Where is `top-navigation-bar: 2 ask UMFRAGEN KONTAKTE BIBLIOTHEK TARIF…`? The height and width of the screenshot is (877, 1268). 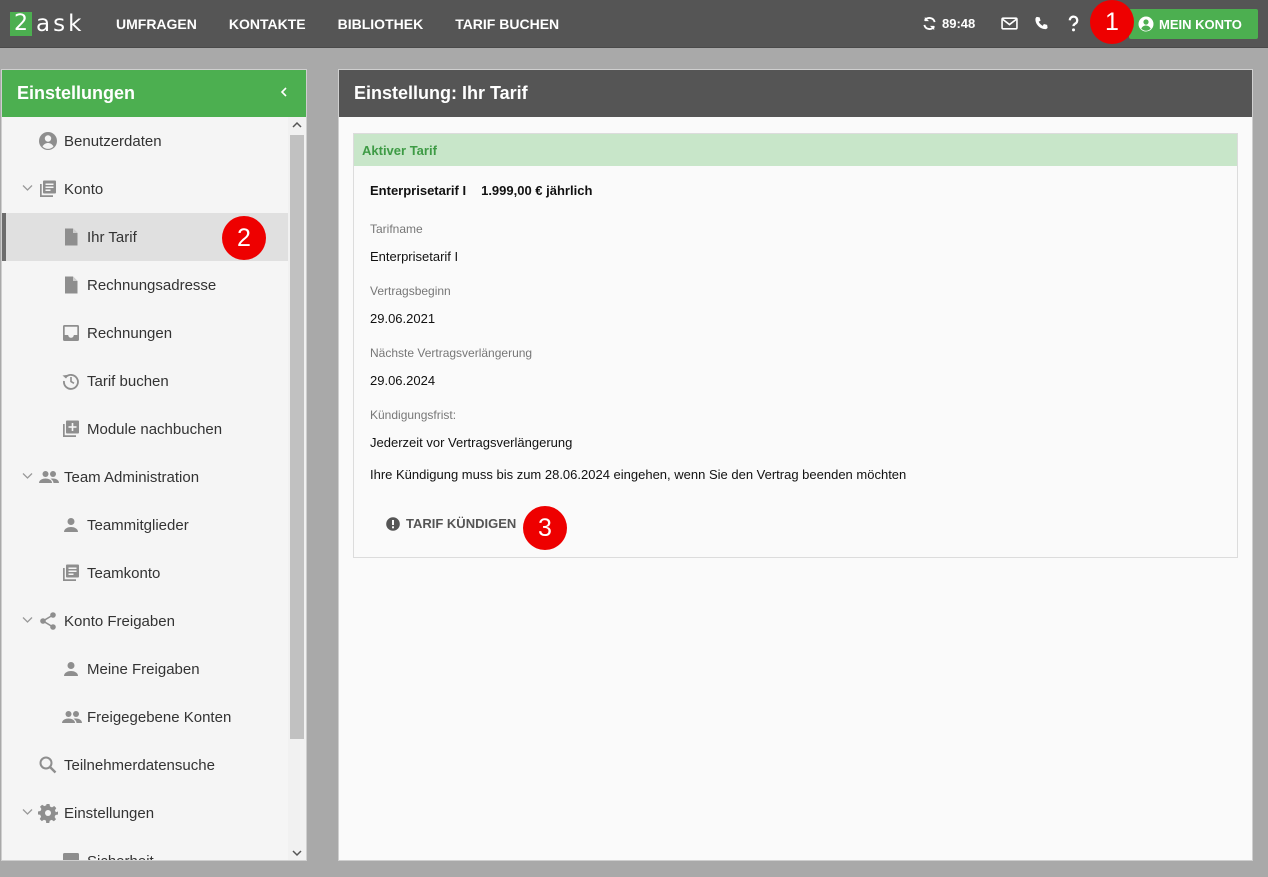 top-navigation-bar: 2 ask UMFRAGEN KONTAKTE BIBLIOTHEK TARIF… is located at coordinates (634, 24).